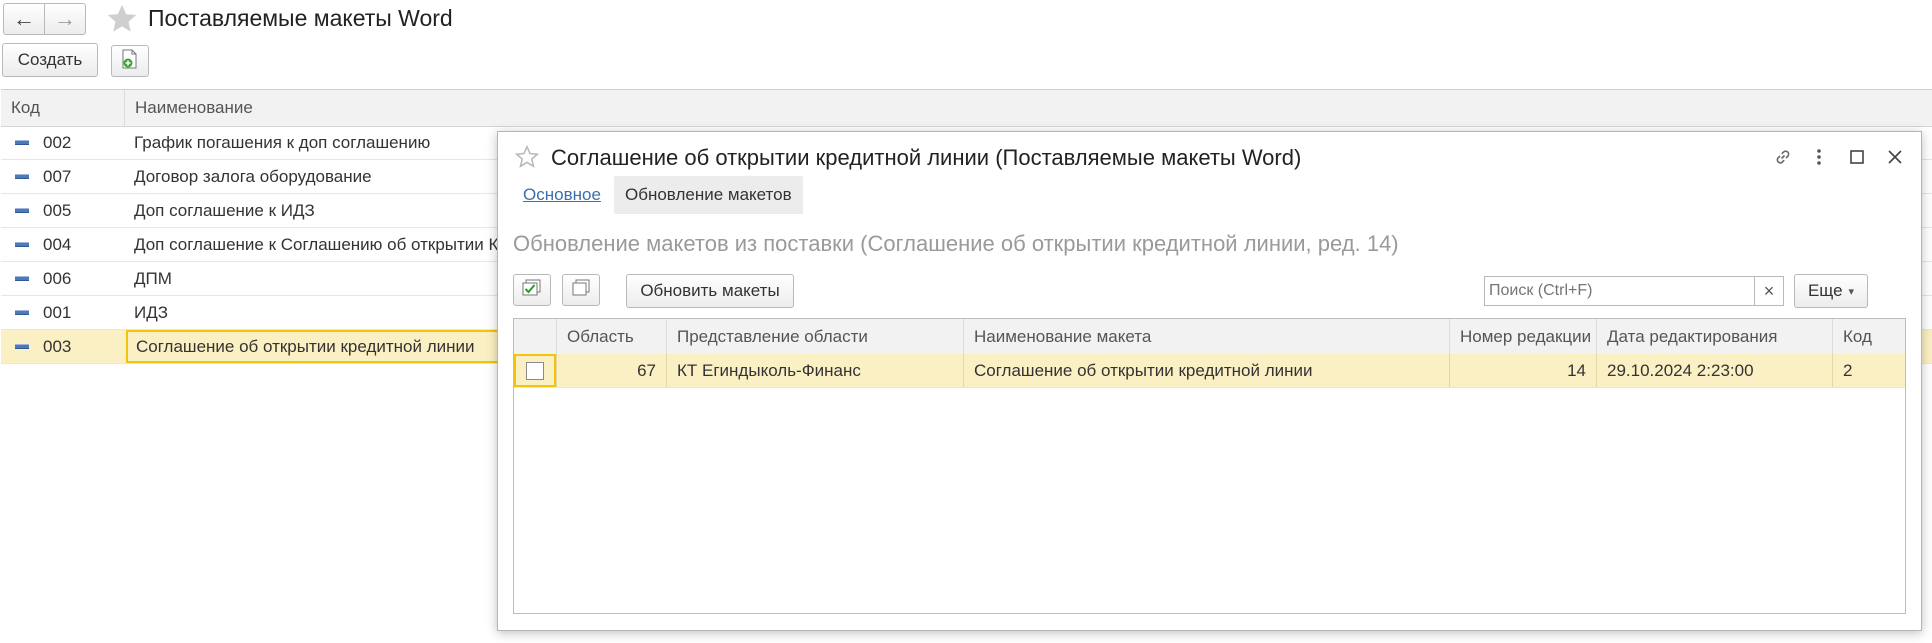  Describe the element at coordinates (769, 370) in the screenshot. I see `area-name-value: КТ Егиндыколь-Финанс` at that location.